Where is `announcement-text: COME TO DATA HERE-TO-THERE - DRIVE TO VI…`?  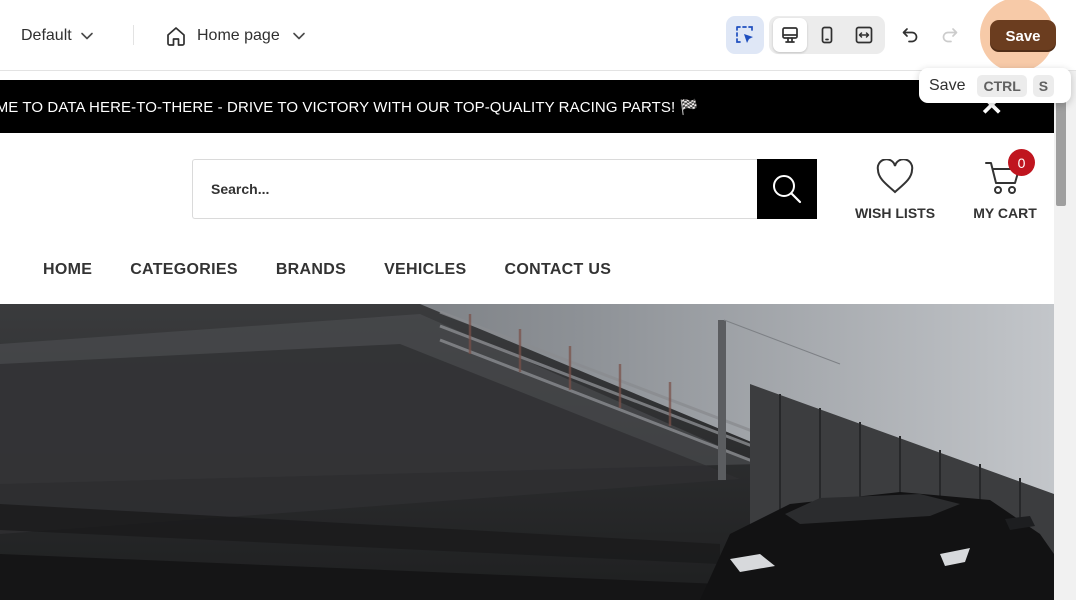
announcement-text: COME TO DATA HERE-TO-THERE - DRIVE TO VI… is located at coordinates (349, 107).